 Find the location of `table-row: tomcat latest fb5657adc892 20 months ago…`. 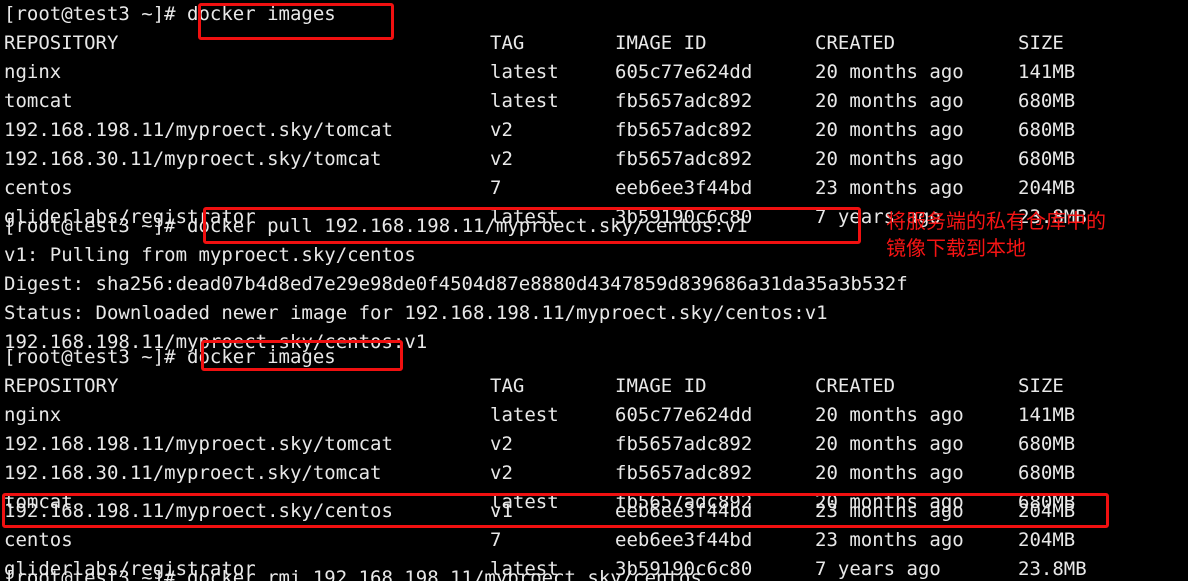

table-row: tomcat latest fb5657adc892 20 months ago… is located at coordinates (594, 101).